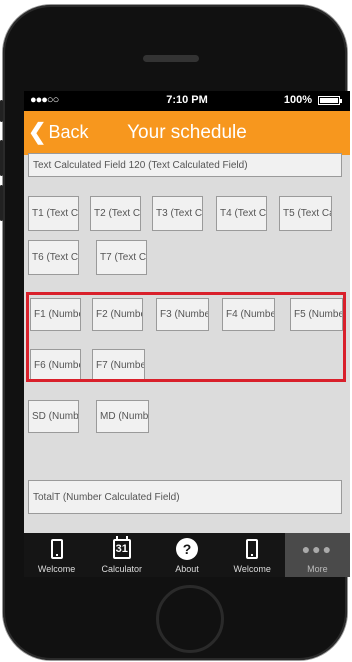 The image size is (352, 662). I want to click on number-fields-highlight, so click(186, 337).